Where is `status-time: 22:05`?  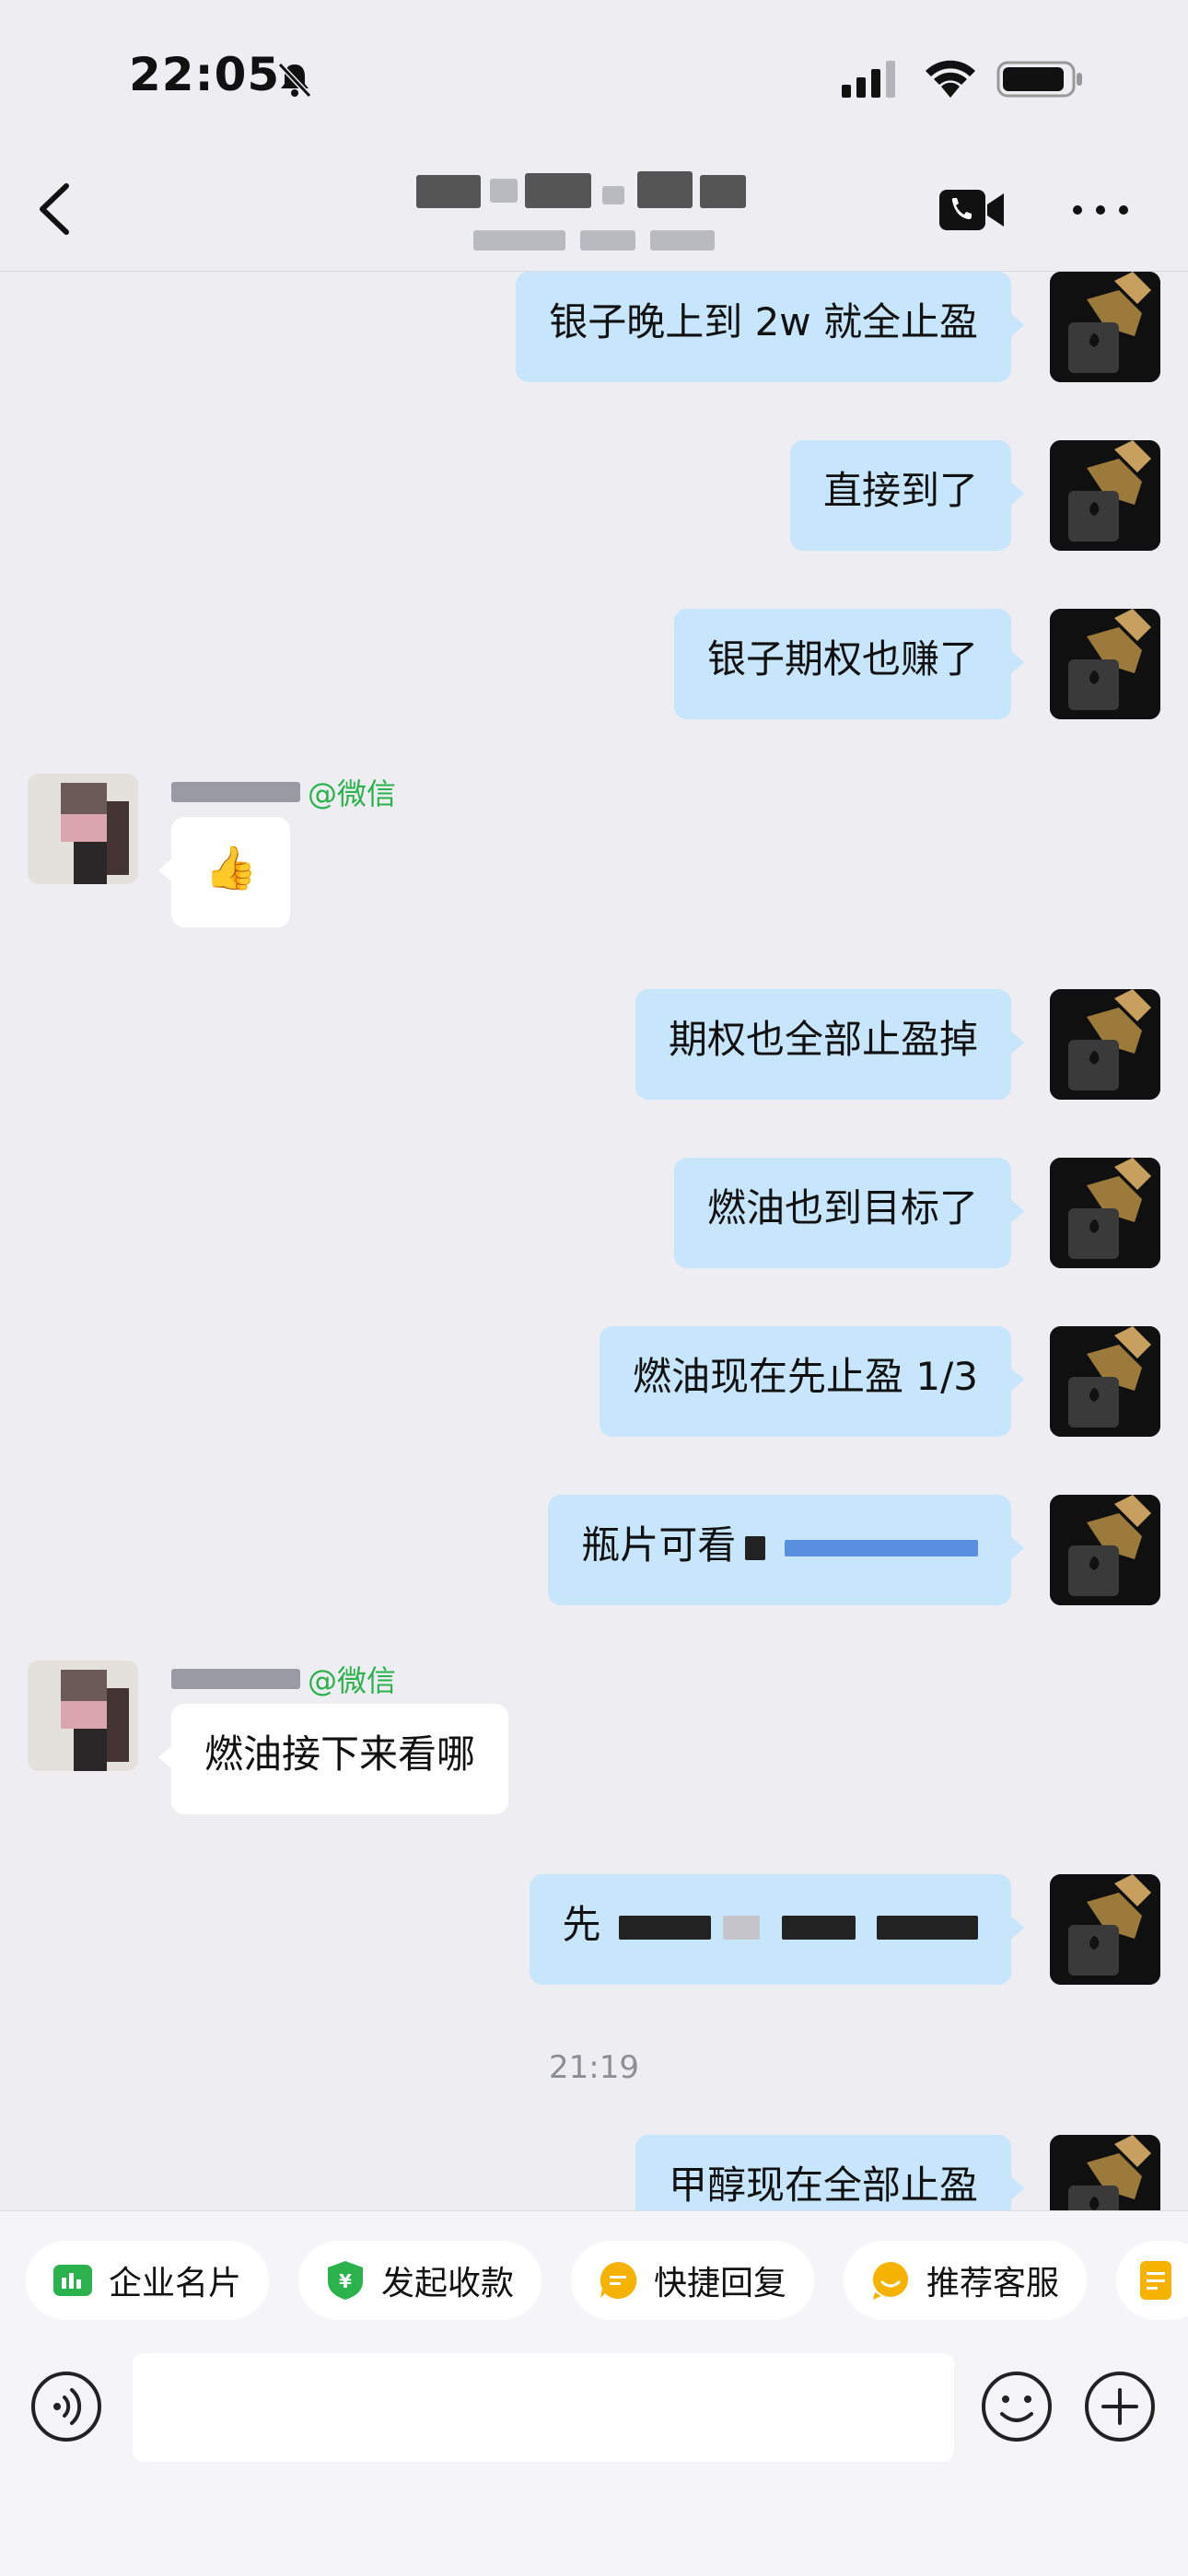 status-time: 22:05 is located at coordinates (205, 74).